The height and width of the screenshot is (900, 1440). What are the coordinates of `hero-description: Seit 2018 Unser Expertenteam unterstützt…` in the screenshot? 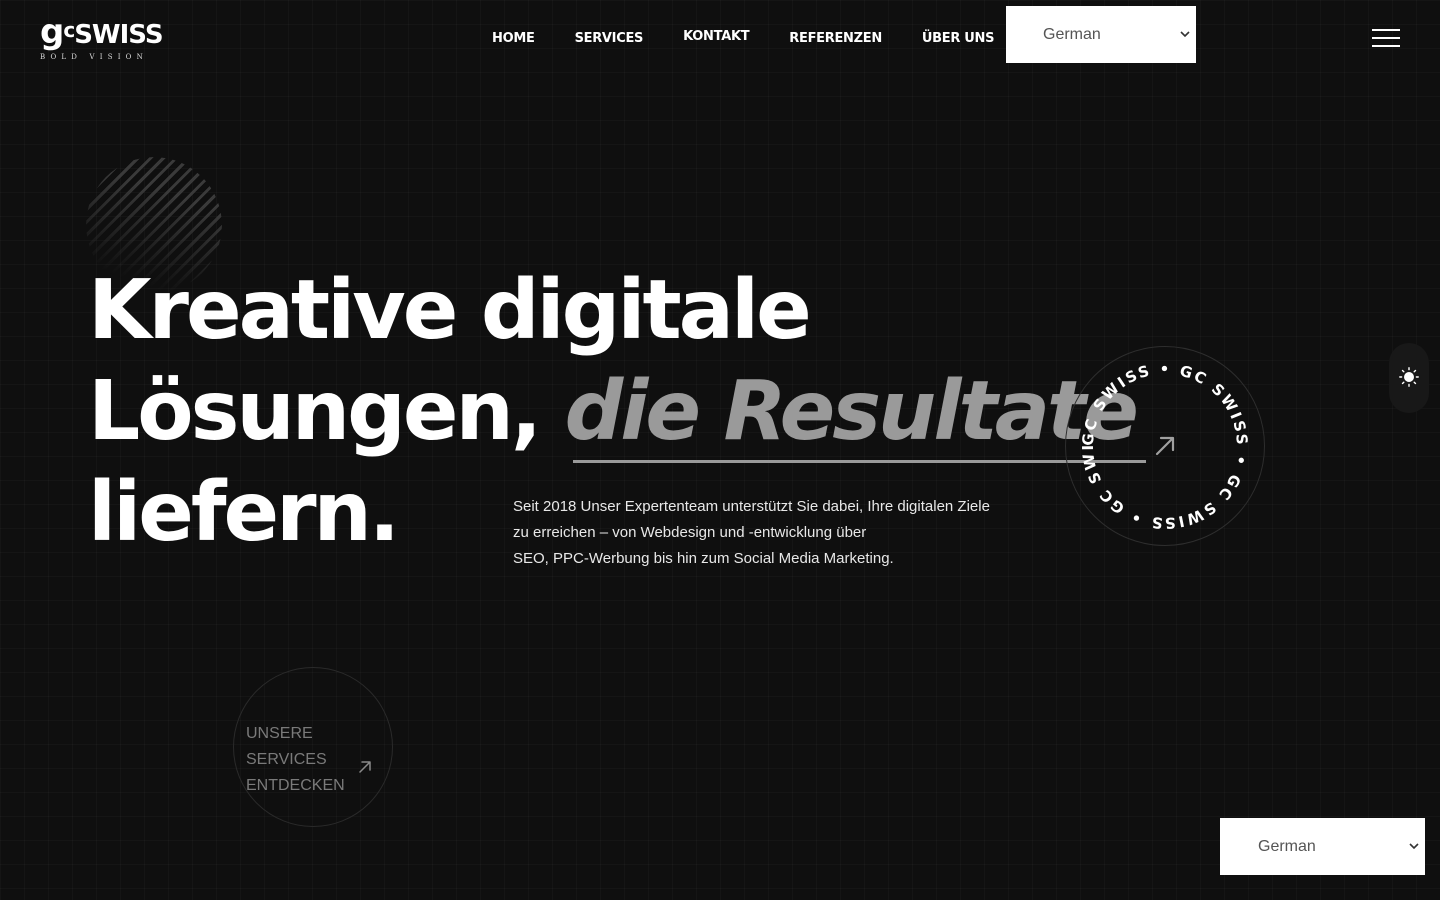 It's located at (783, 533).